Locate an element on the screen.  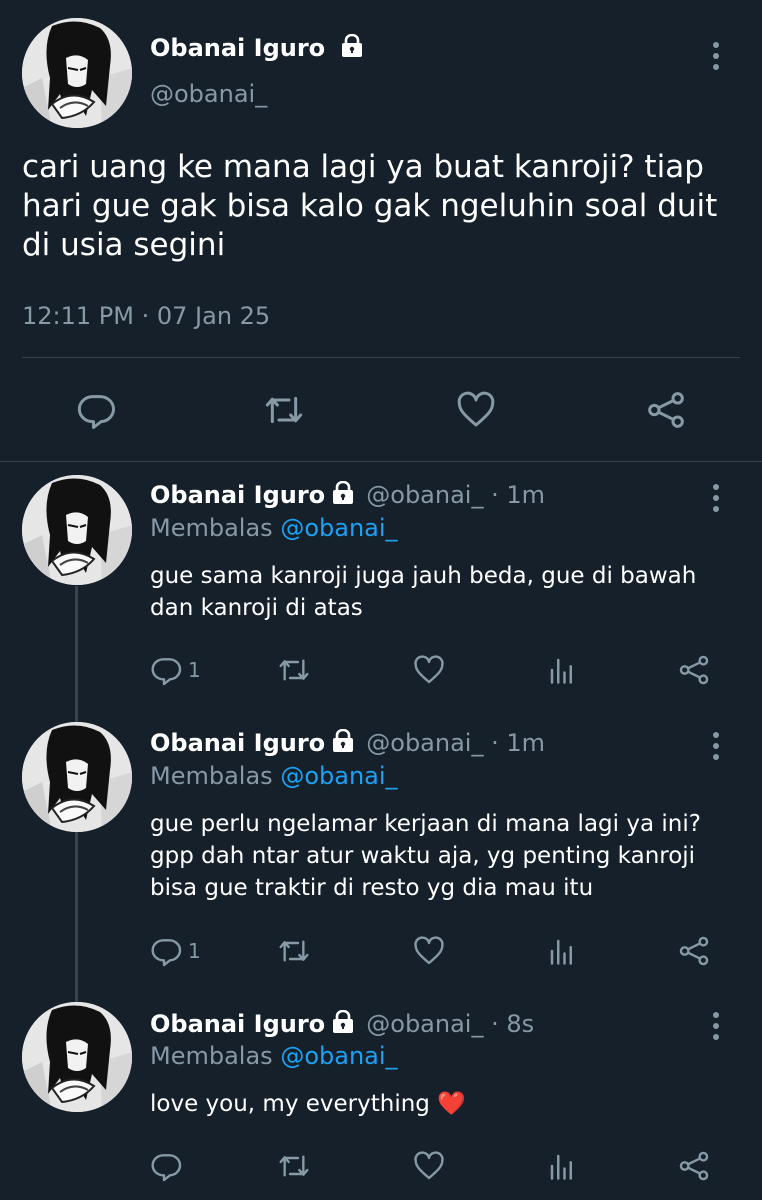
handle-meta: @obanai_ · 8s is located at coordinates (450, 1024).